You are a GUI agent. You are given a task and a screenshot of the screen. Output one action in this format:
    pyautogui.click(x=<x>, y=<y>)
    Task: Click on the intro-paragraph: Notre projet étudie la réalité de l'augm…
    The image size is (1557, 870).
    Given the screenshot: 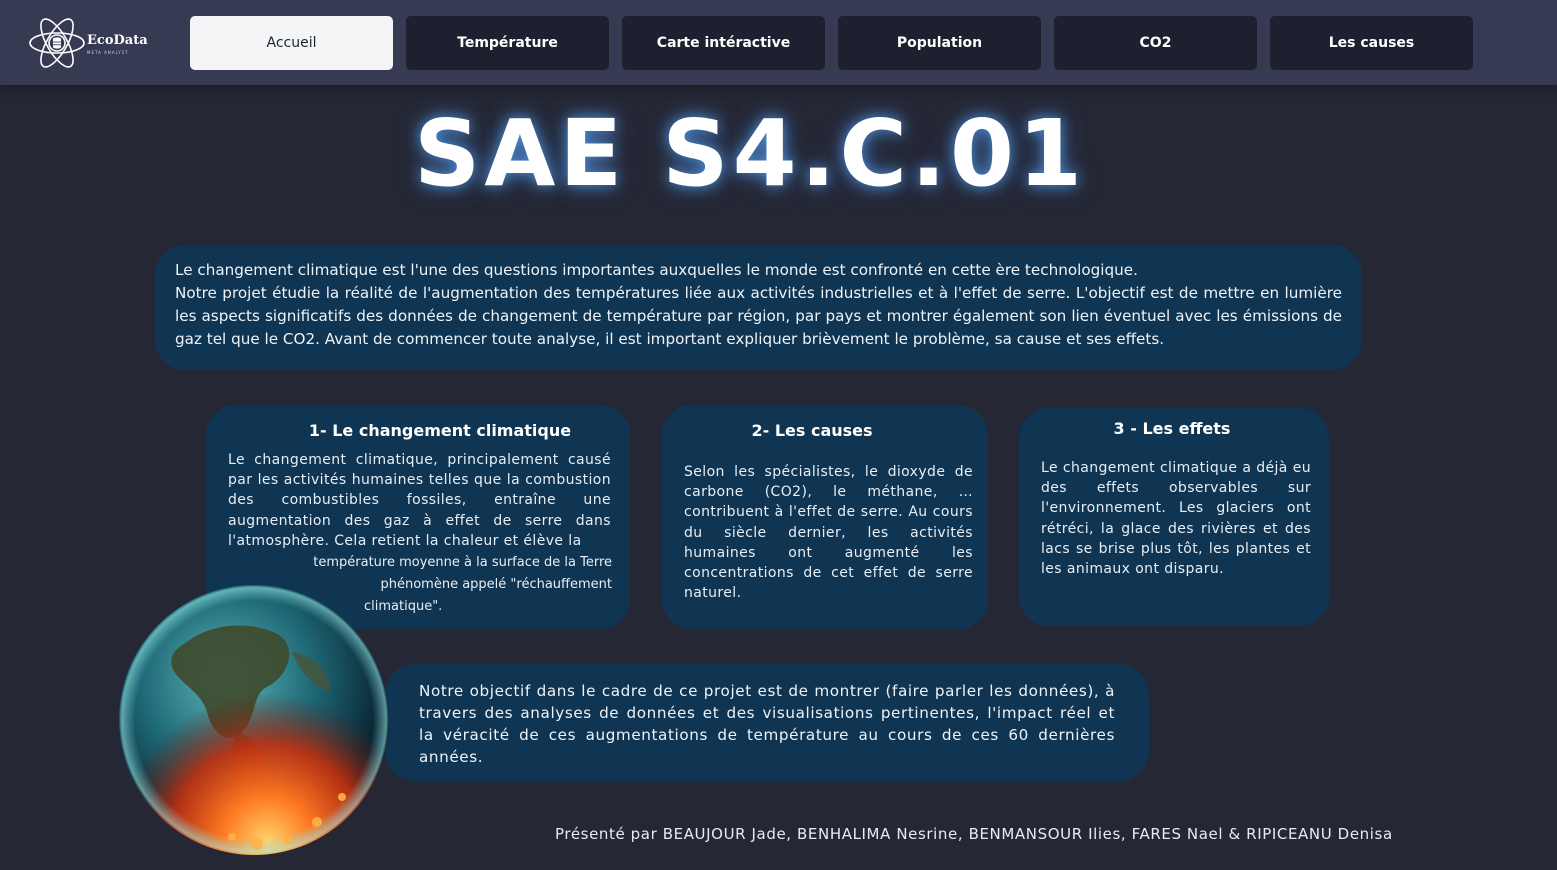 What is the action you would take?
    pyautogui.click(x=758, y=316)
    